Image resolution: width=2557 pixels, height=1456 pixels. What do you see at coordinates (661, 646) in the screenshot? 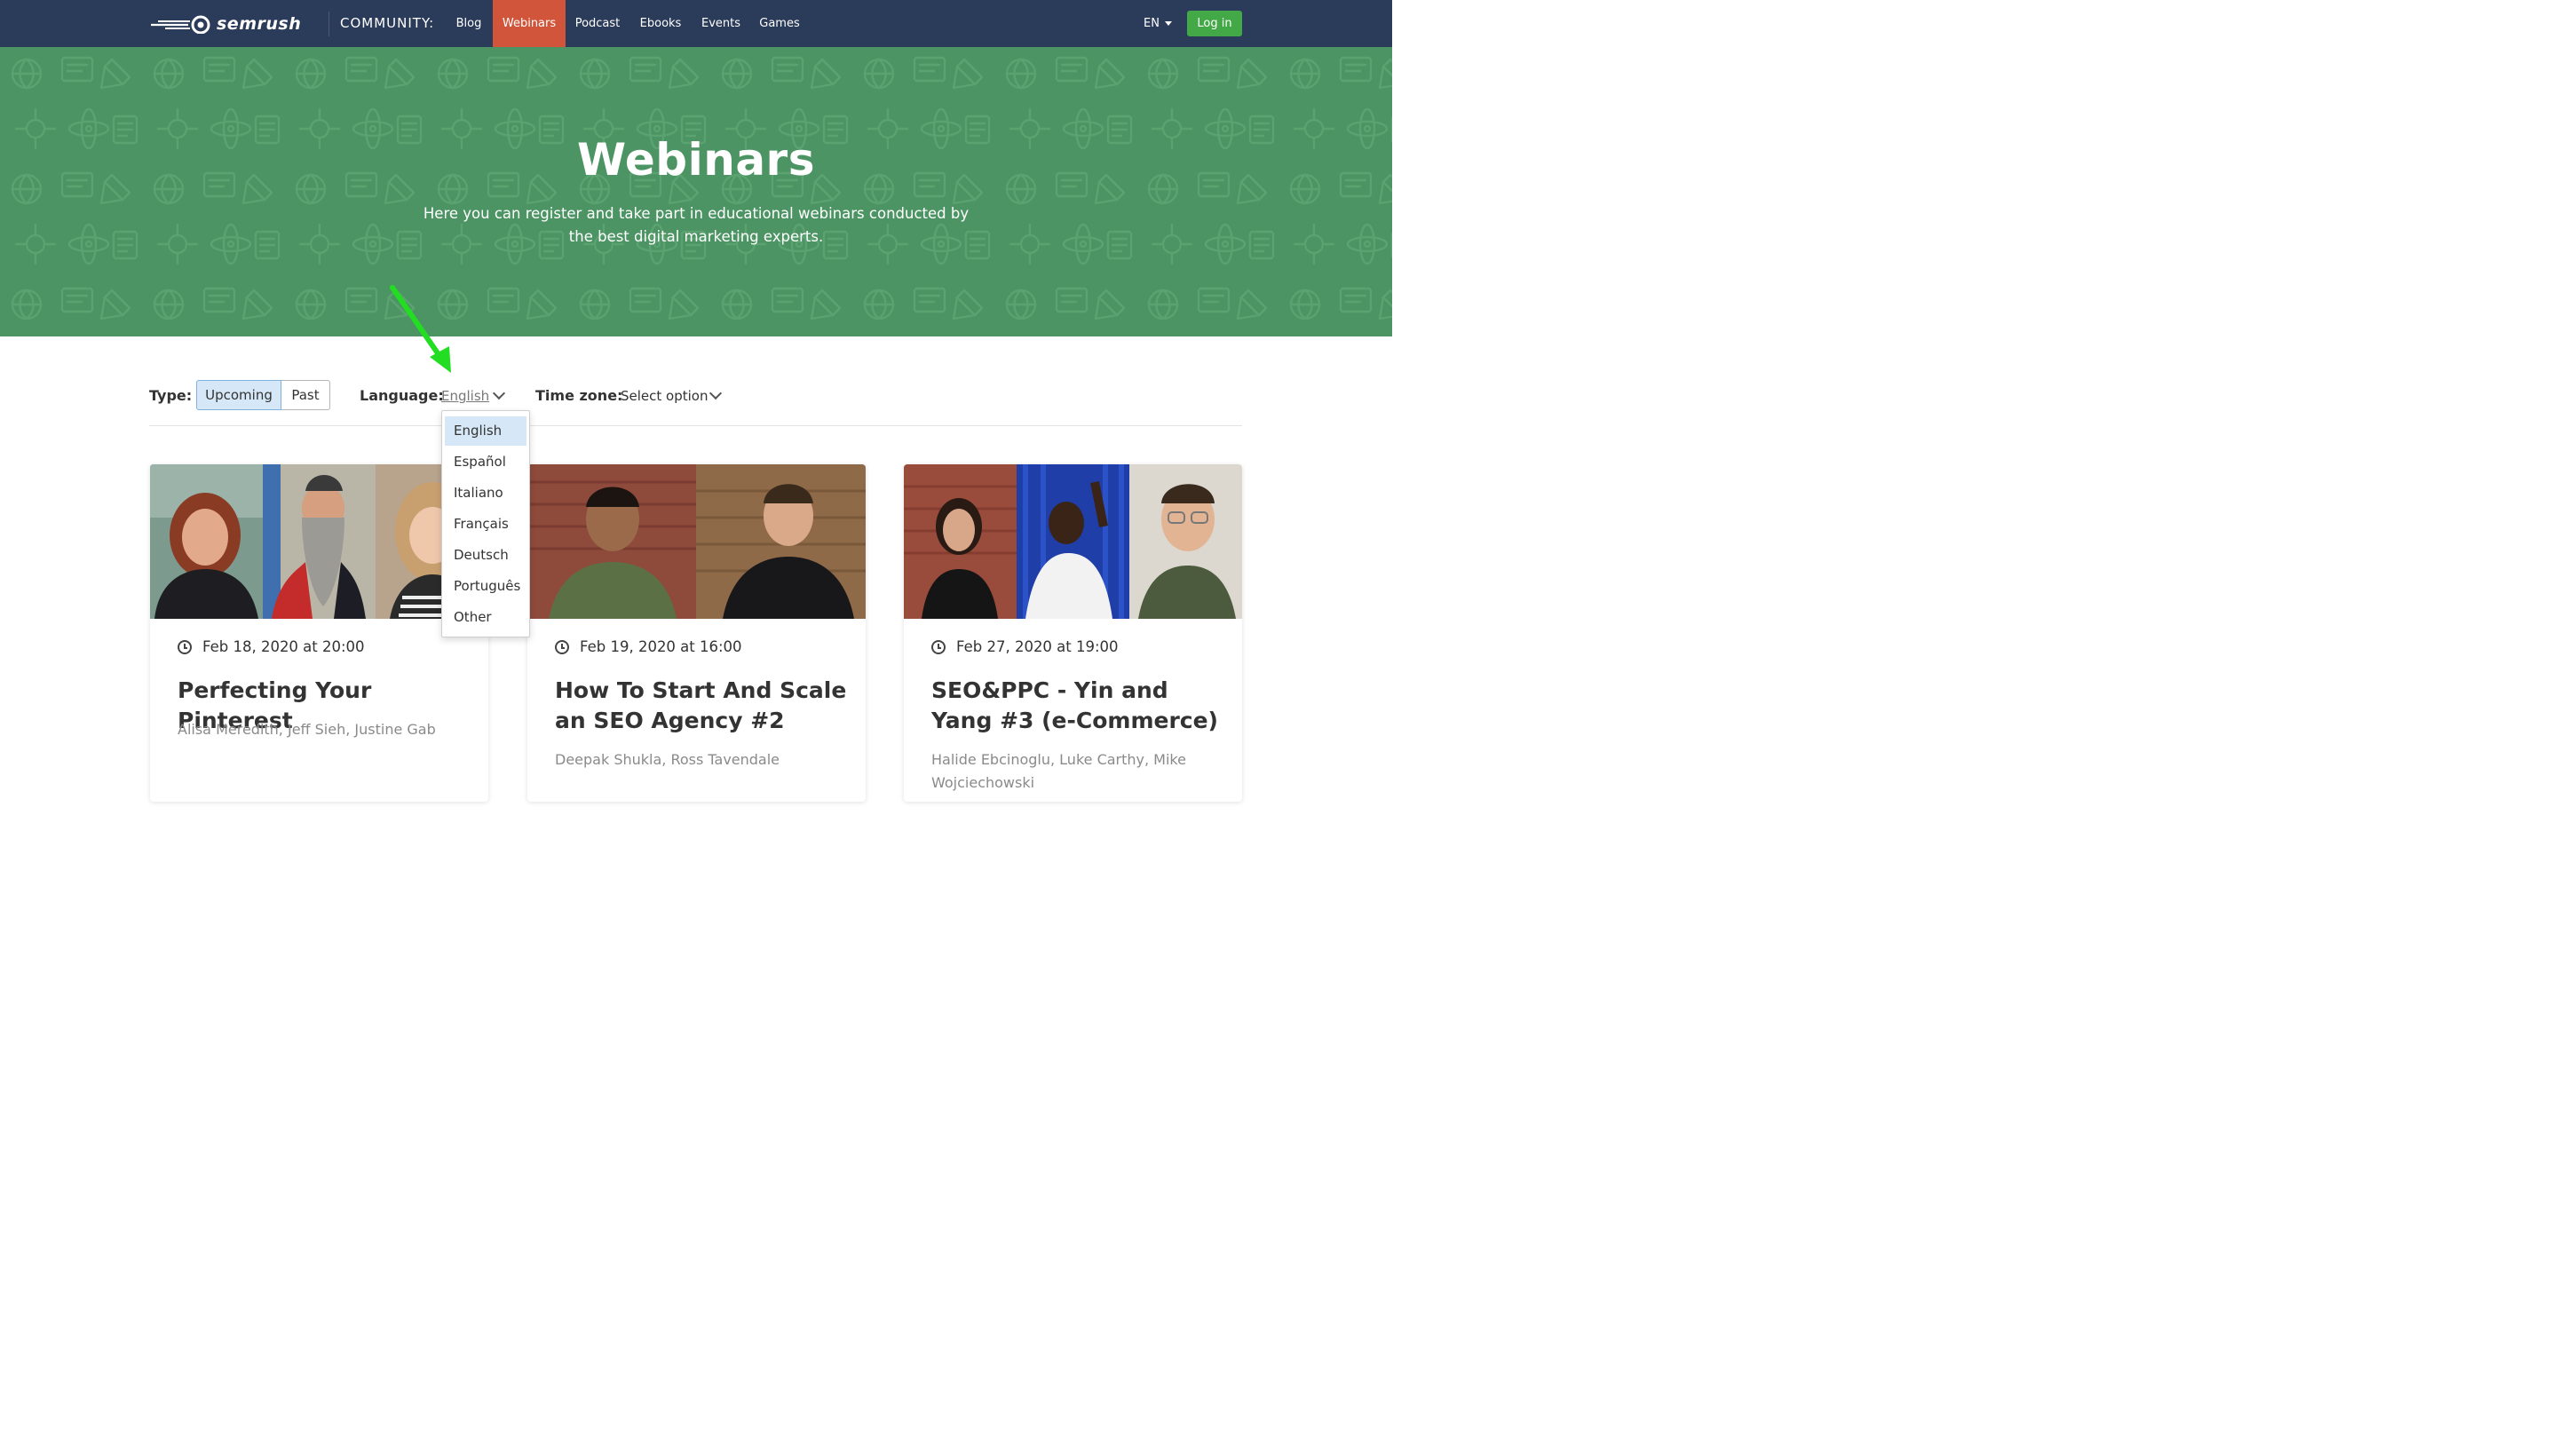
I see `webinar-date-text: Feb 19, 2020 at 16:00` at bounding box center [661, 646].